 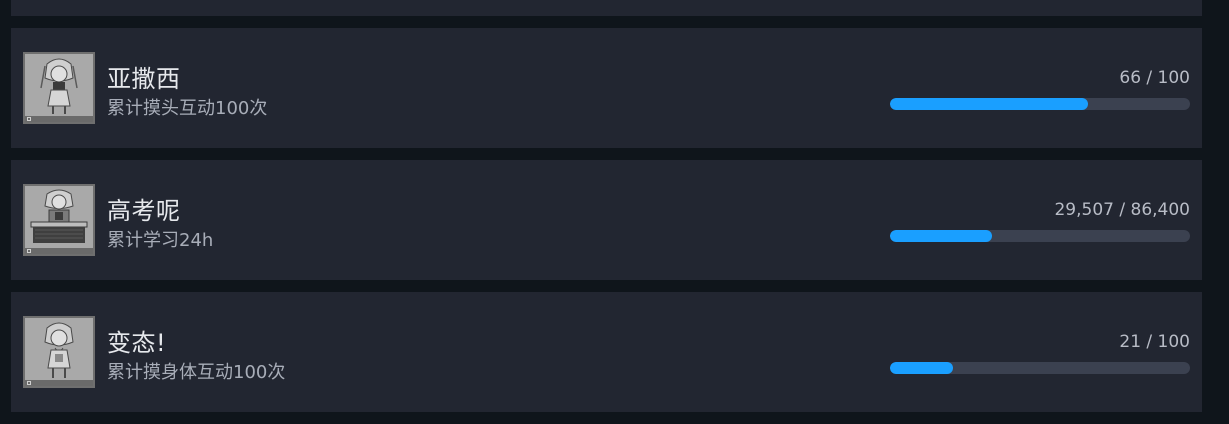 I want to click on achievement-description: 累计摸身体互动100次, so click(x=196, y=372).